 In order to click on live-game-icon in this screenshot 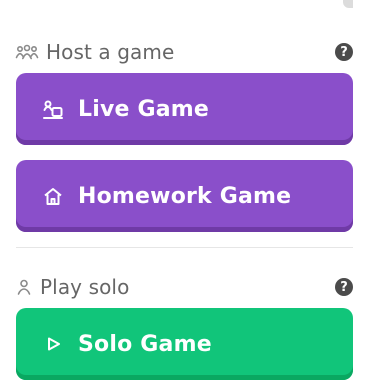, I will do `click(53, 109)`.